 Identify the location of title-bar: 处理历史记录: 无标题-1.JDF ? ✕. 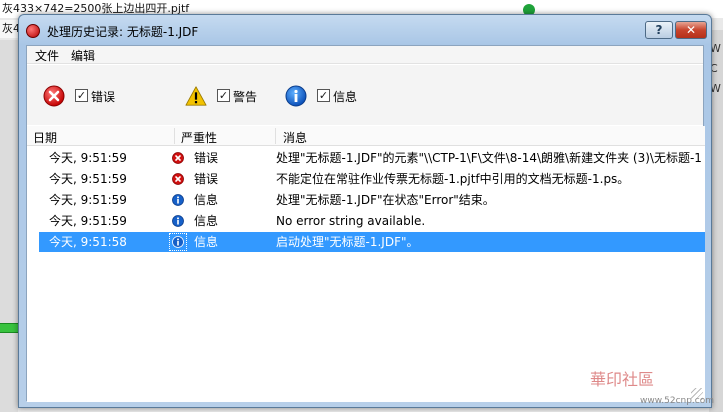
(365, 30).